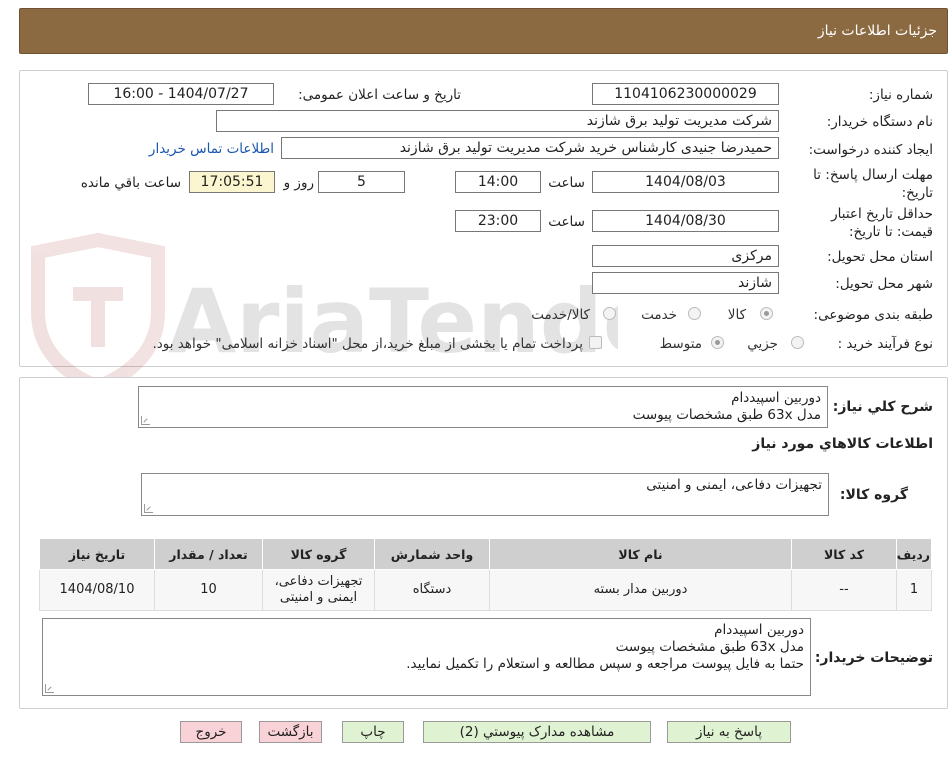 This screenshot has height=764, width=951. Describe the element at coordinates (797, 342) in the screenshot. I see `process-radio-minor` at that location.